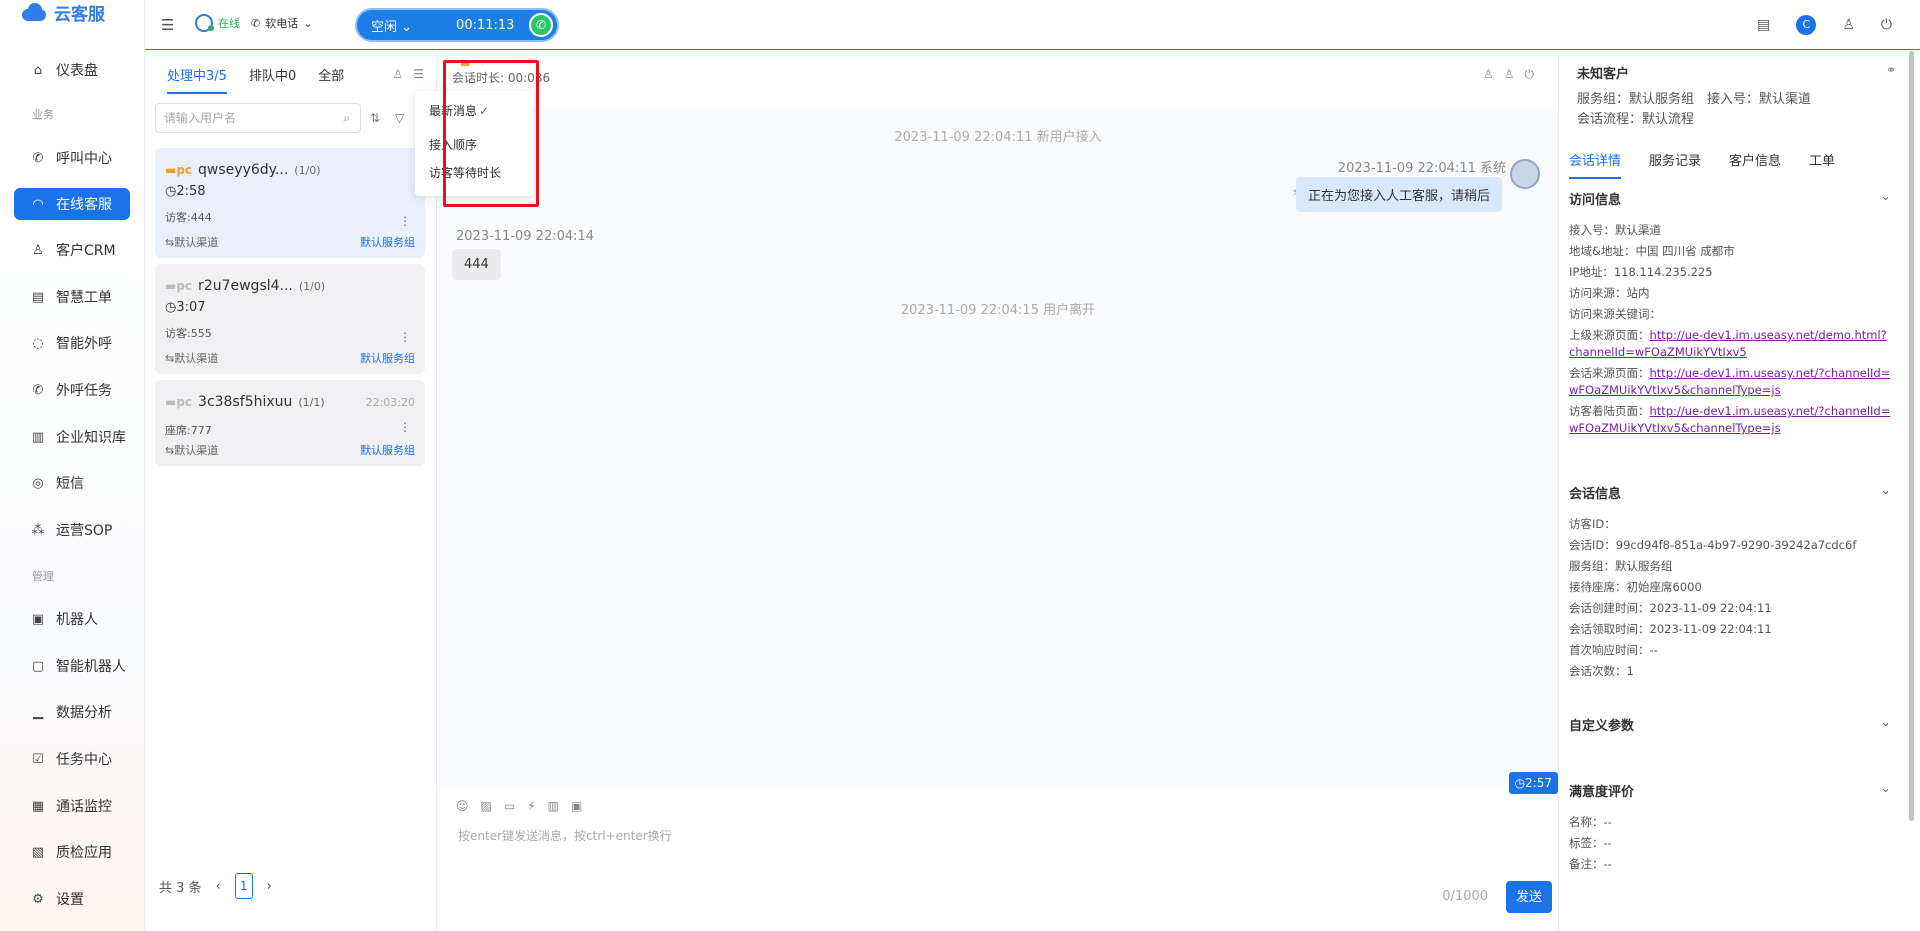  I want to click on end-session-icon: ⏻, so click(1530, 74).